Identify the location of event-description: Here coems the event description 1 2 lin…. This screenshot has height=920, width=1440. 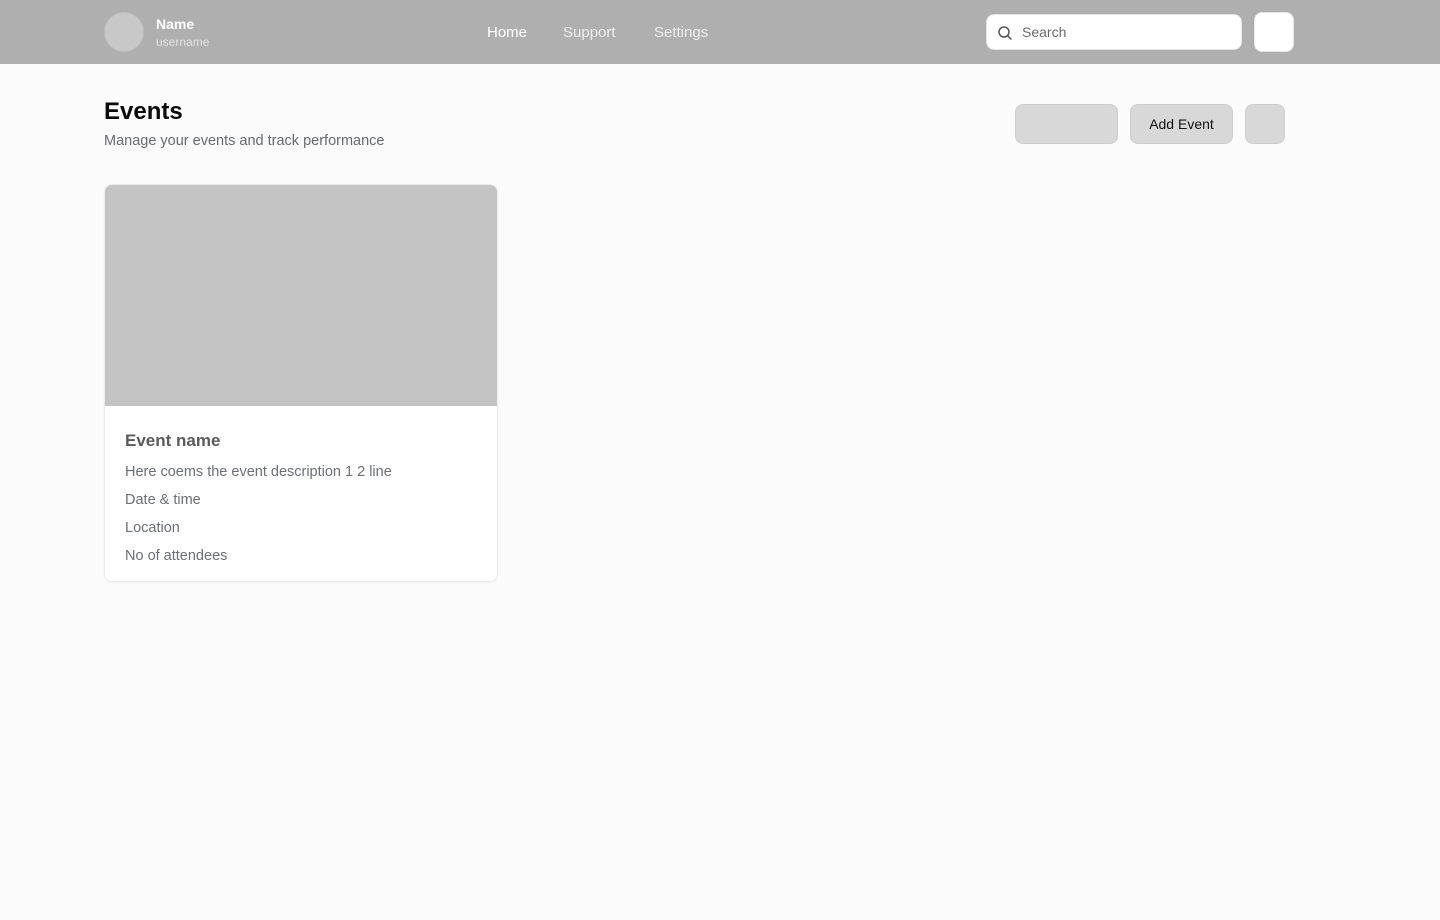
(258, 472).